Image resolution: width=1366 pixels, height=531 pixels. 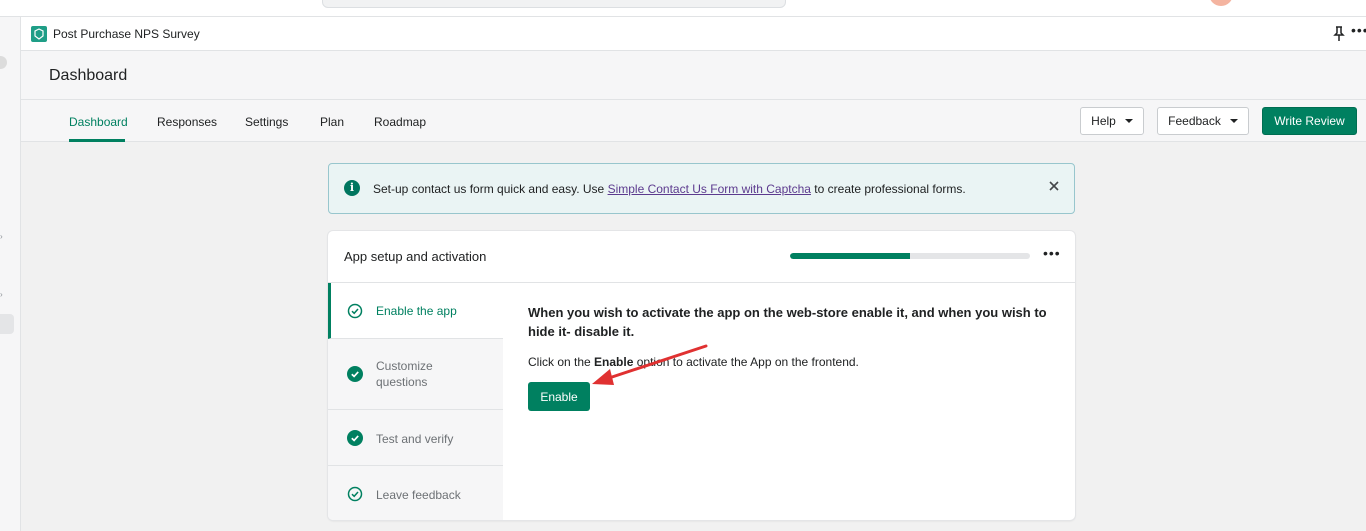 I want to click on browser-top-strip, so click(x=683, y=8).